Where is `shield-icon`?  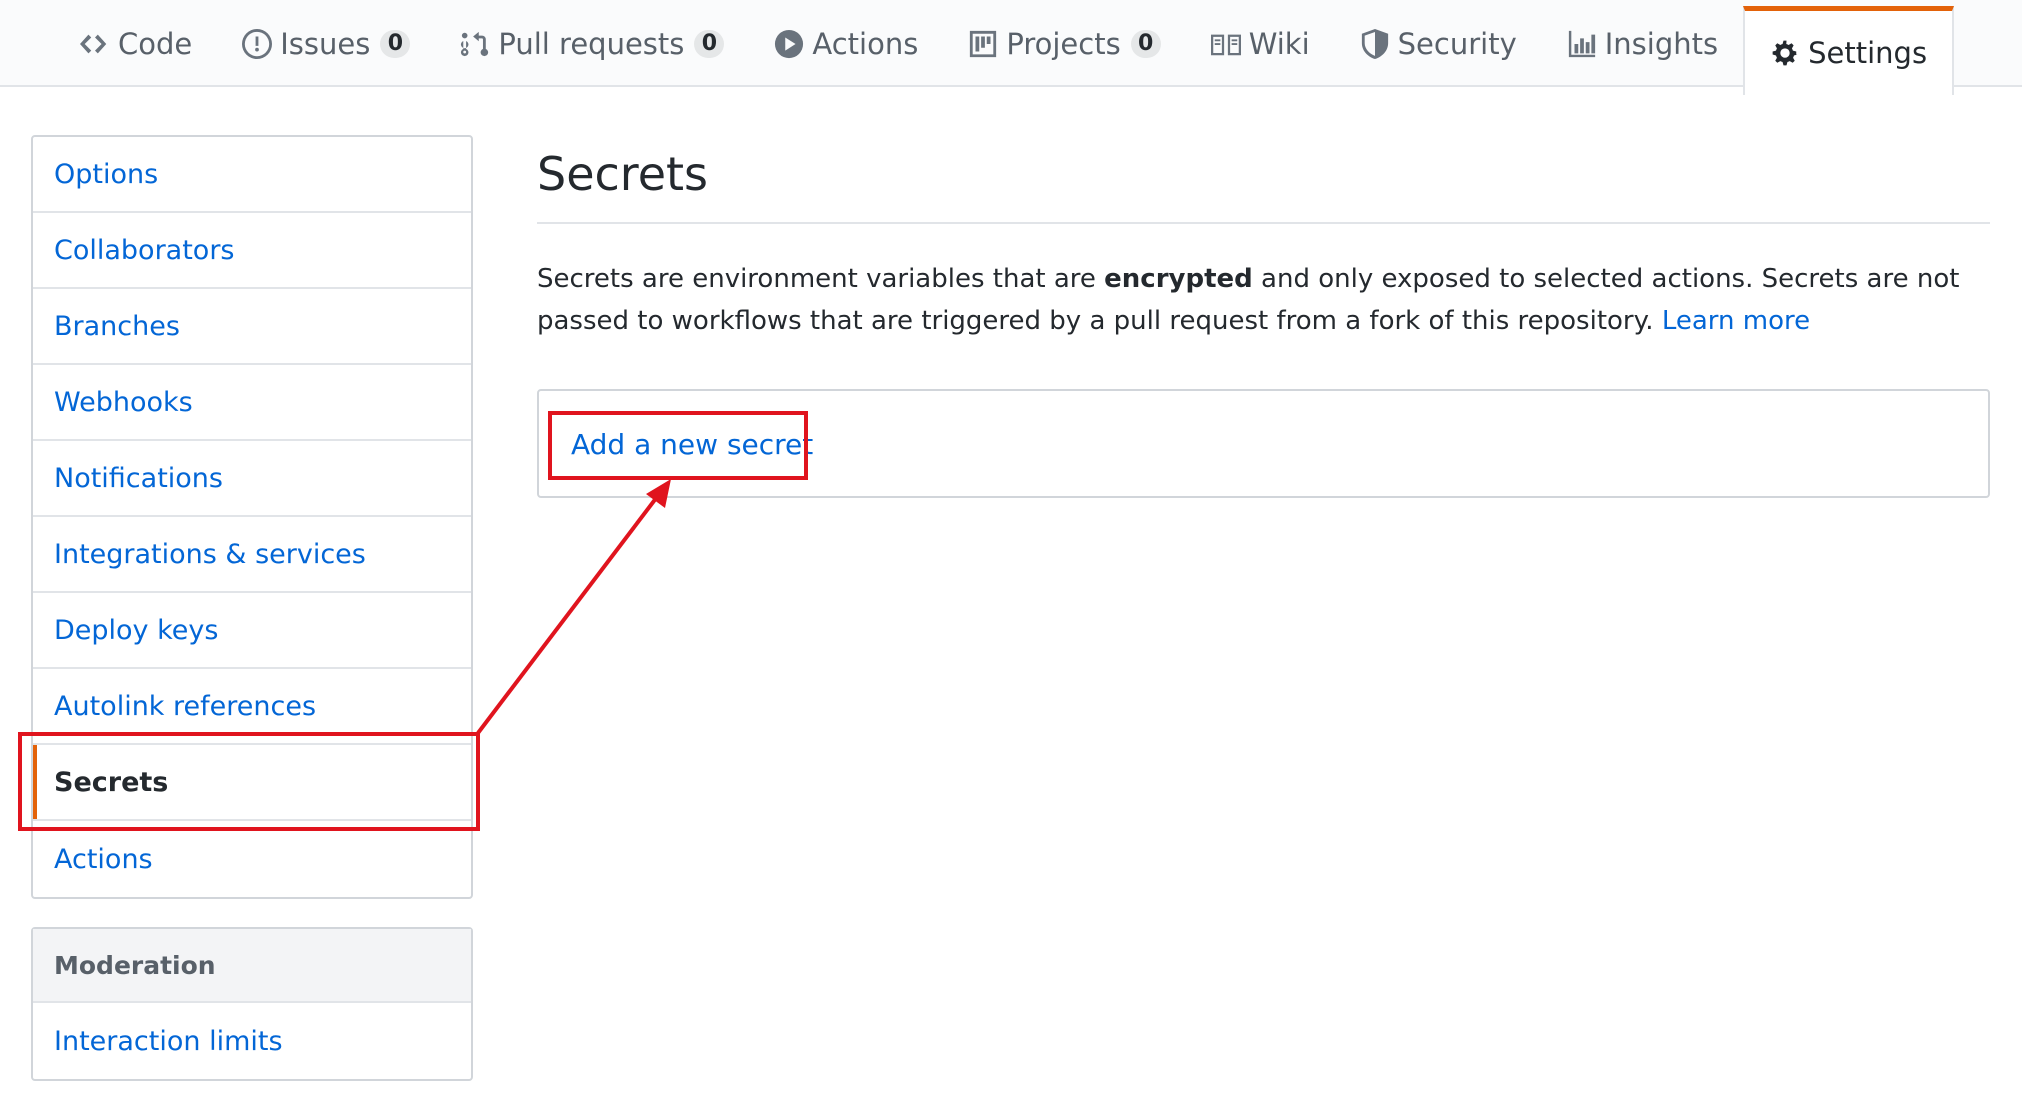
shield-icon is located at coordinates (1375, 43).